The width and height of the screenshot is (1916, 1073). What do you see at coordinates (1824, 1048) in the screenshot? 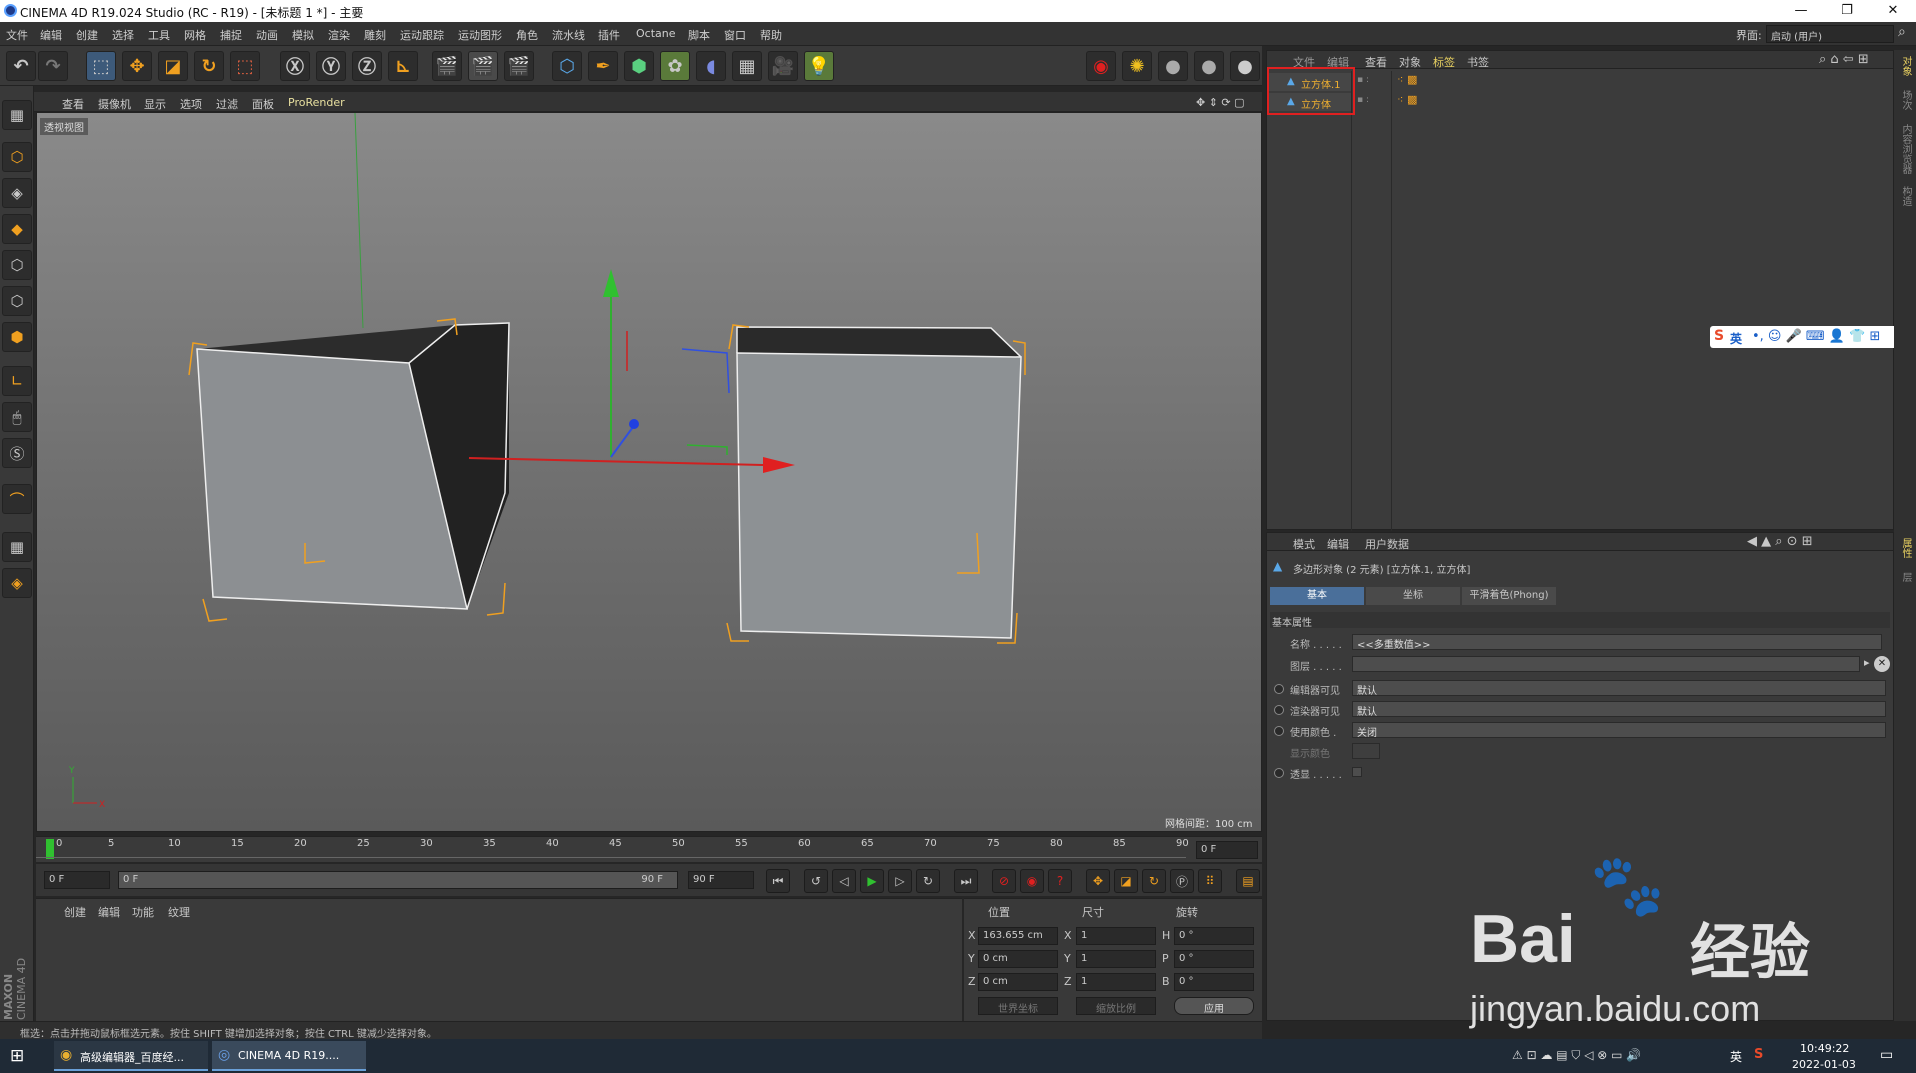
I see `clock-time: 10:49:22` at bounding box center [1824, 1048].